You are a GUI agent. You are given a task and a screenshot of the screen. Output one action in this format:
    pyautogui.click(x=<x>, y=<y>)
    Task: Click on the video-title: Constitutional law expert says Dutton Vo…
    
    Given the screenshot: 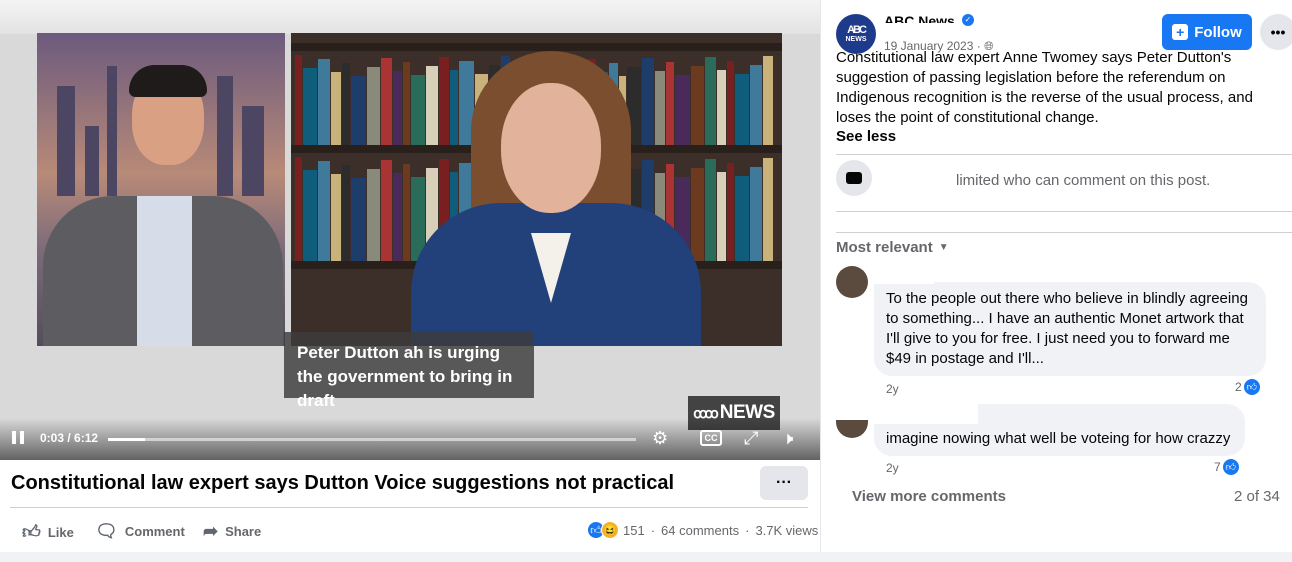 What is the action you would take?
    pyautogui.click(x=343, y=483)
    